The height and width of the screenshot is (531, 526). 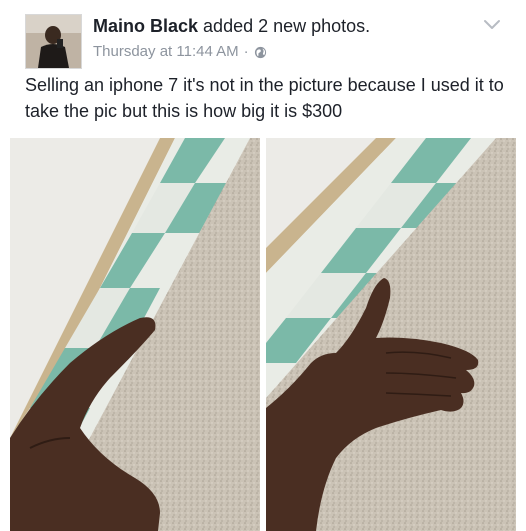 I want to click on post-header: Maino Black added 2 new photos., so click(x=231, y=26).